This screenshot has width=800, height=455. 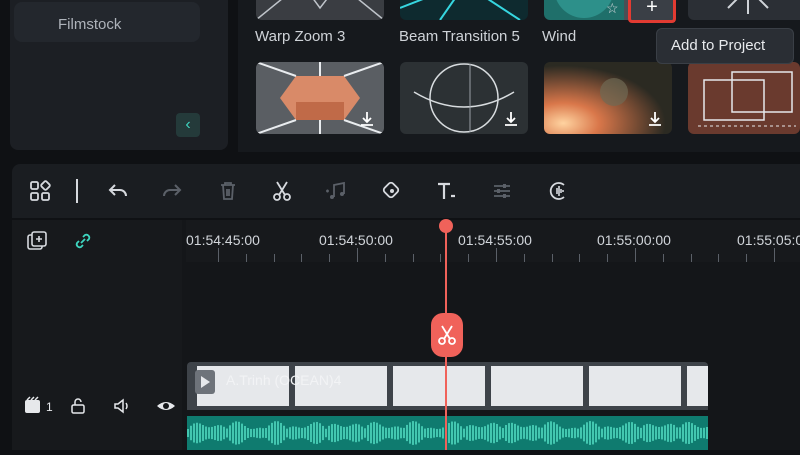 What do you see at coordinates (446, 191) in the screenshot?
I see `text-icon` at bounding box center [446, 191].